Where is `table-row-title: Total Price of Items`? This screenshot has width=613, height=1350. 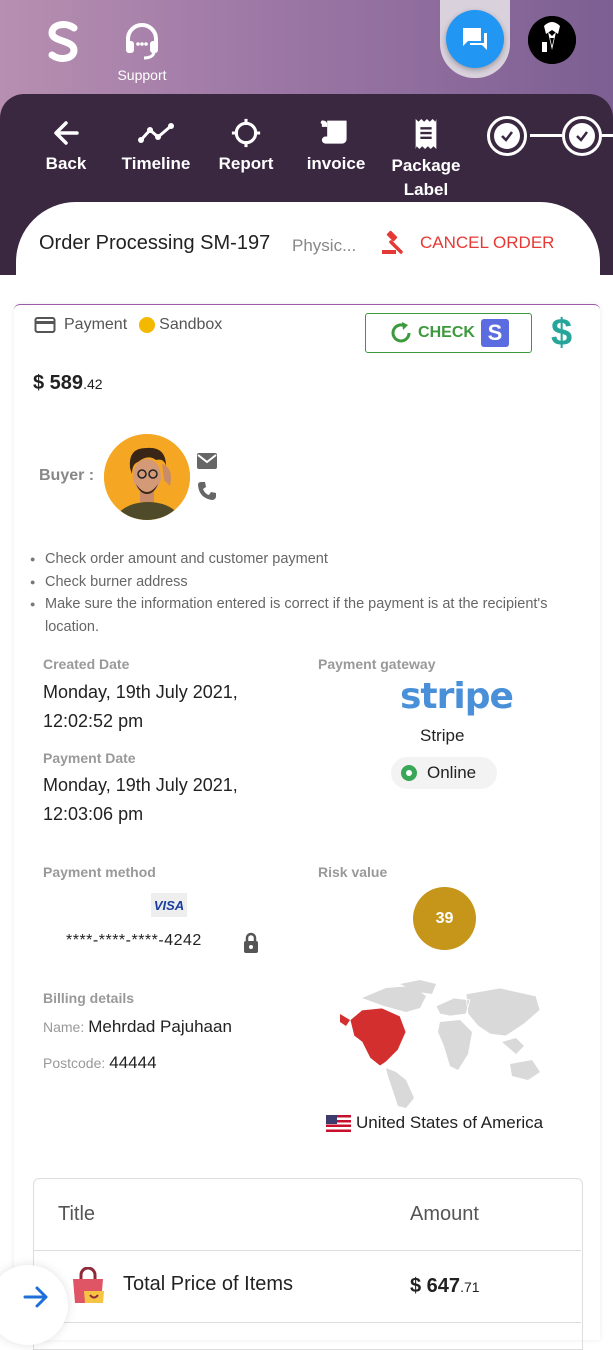
table-row-title: Total Price of Items is located at coordinates (208, 1284).